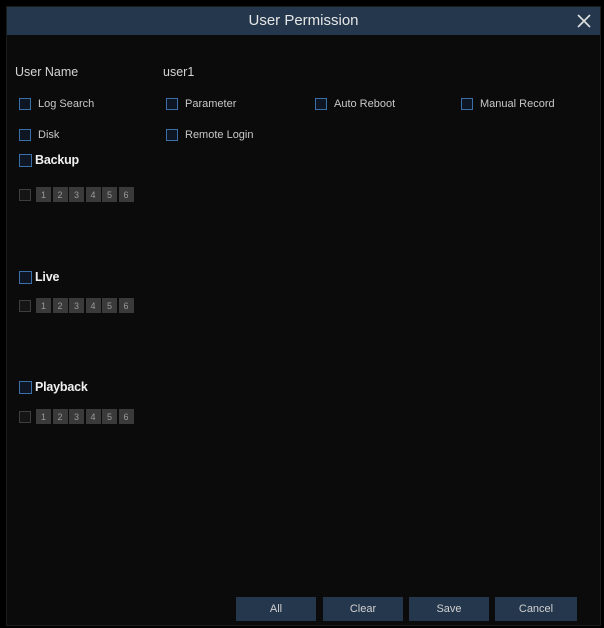 This screenshot has width=604, height=628. I want to click on permission-remote-login: Remote Login, so click(210, 135).